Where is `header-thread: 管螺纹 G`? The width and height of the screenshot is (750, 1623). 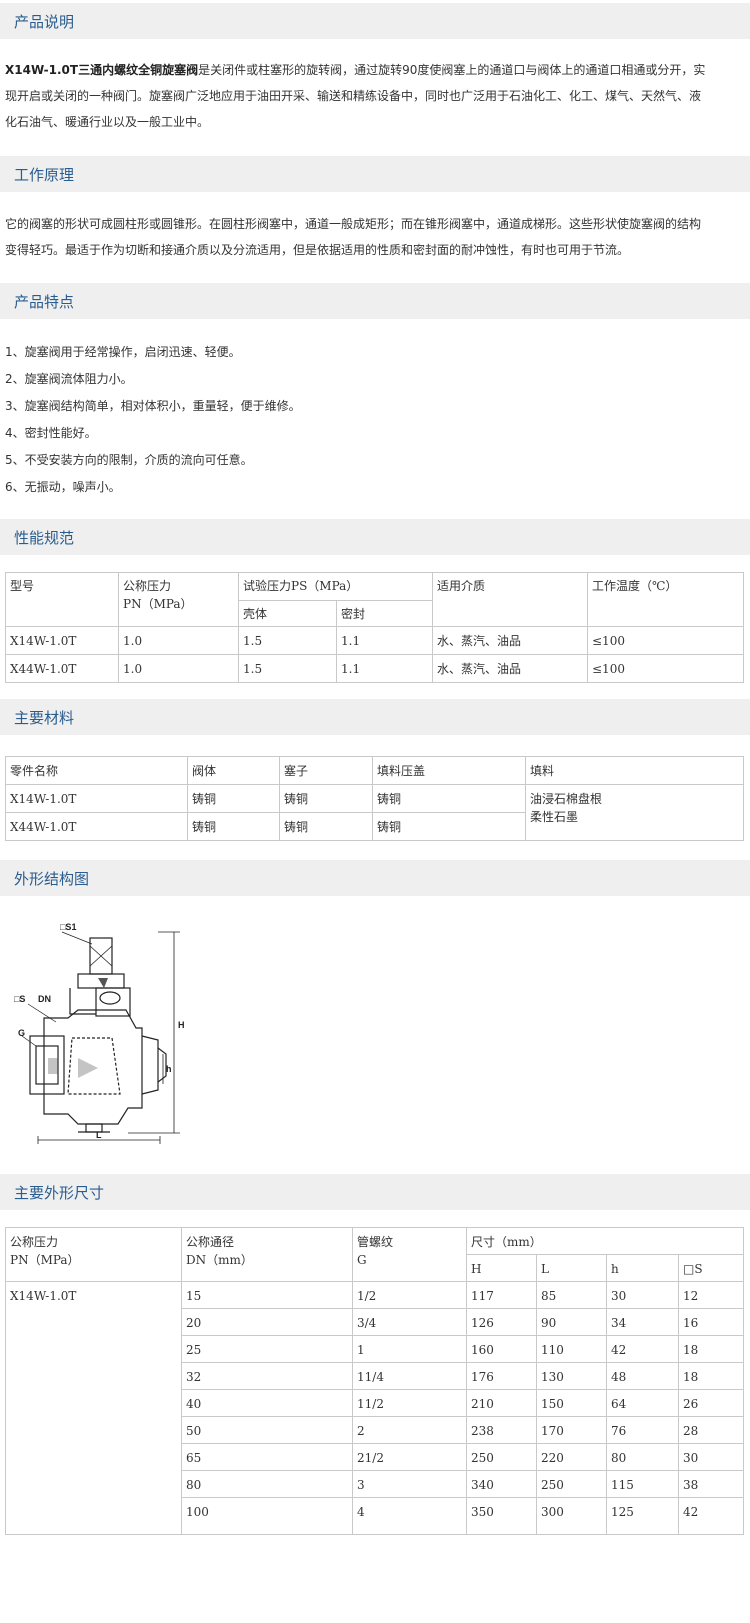
header-thread: 管螺纹 G is located at coordinates (409, 1254).